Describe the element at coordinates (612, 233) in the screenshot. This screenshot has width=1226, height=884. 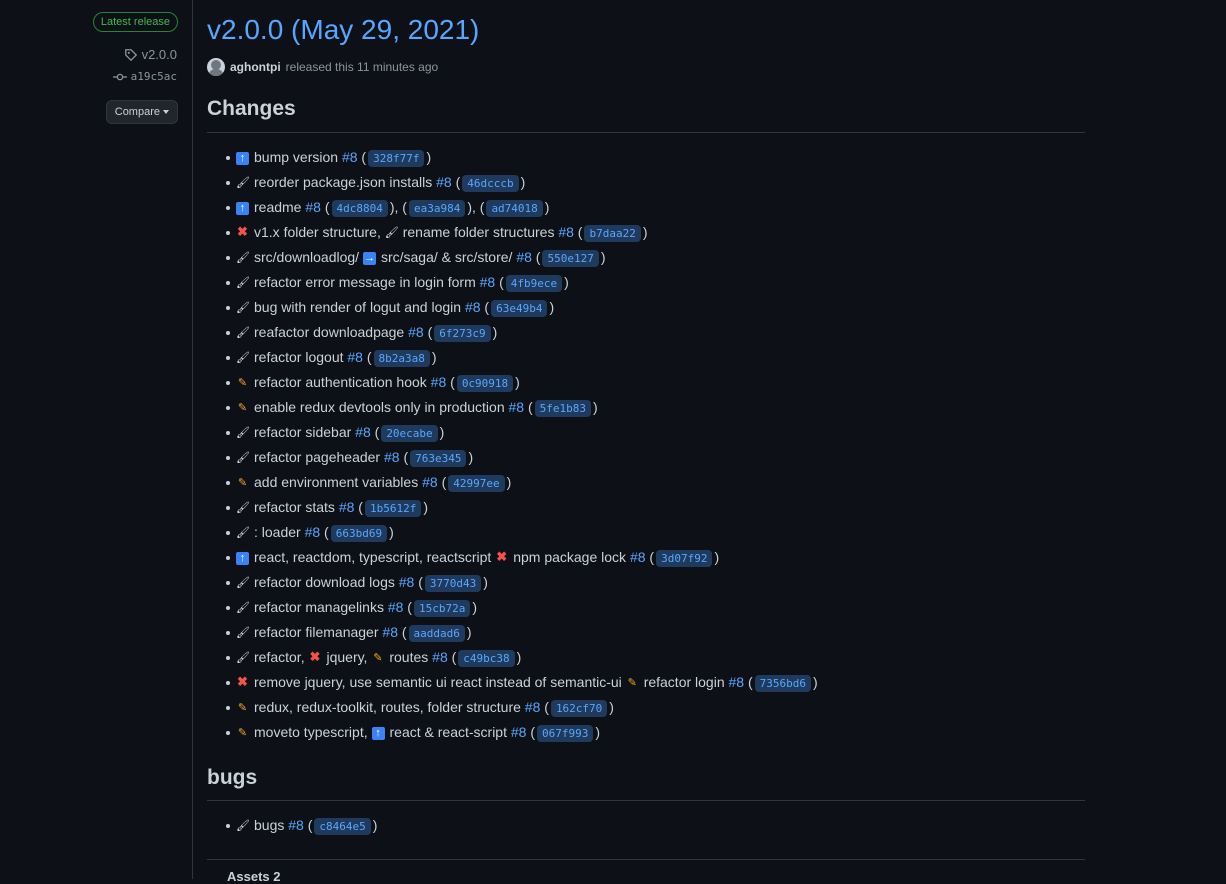
I see `commit-link: b7daa22` at that location.